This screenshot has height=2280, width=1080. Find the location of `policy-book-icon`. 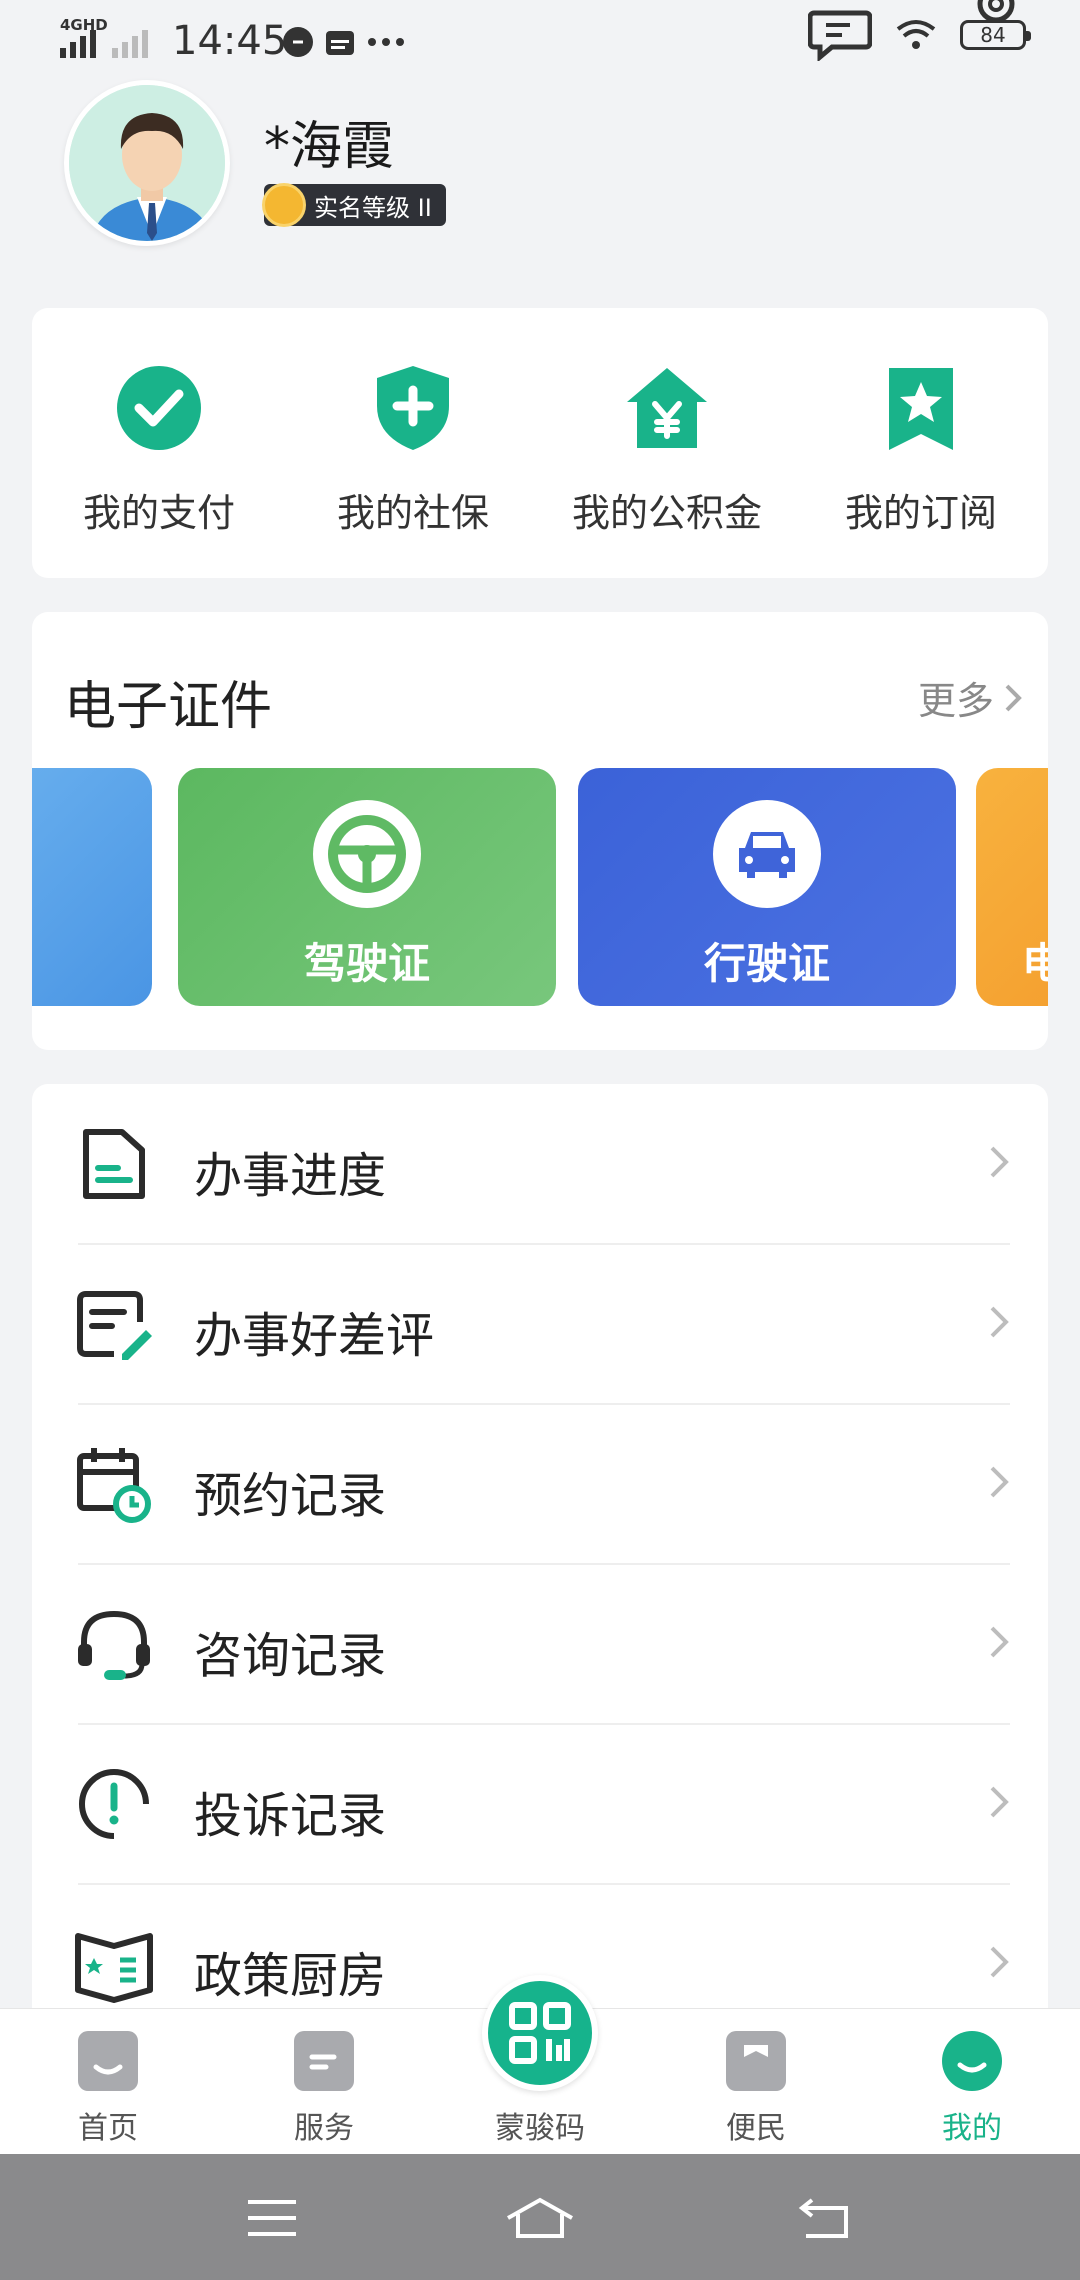

policy-book-icon is located at coordinates (114, 1968).